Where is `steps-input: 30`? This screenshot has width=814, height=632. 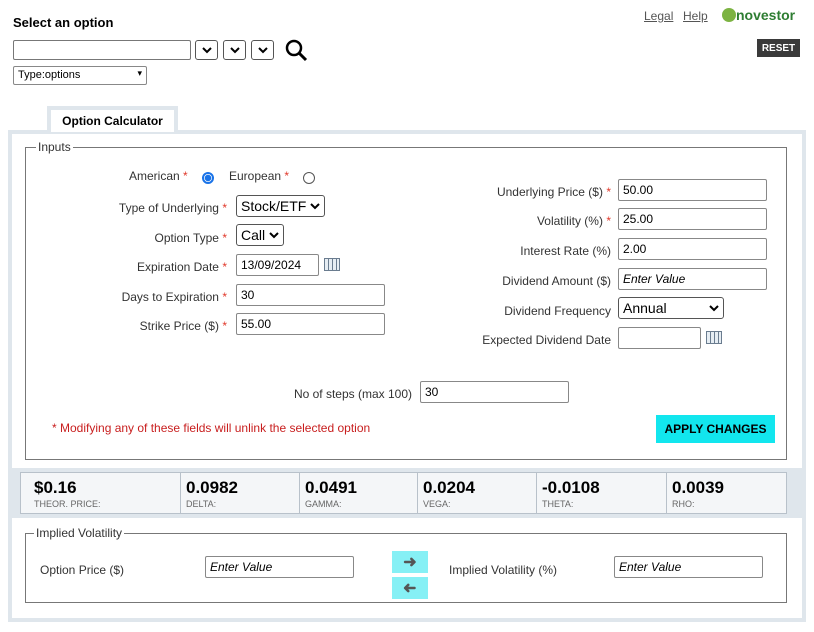
steps-input: 30 is located at coordinates (494, 392).